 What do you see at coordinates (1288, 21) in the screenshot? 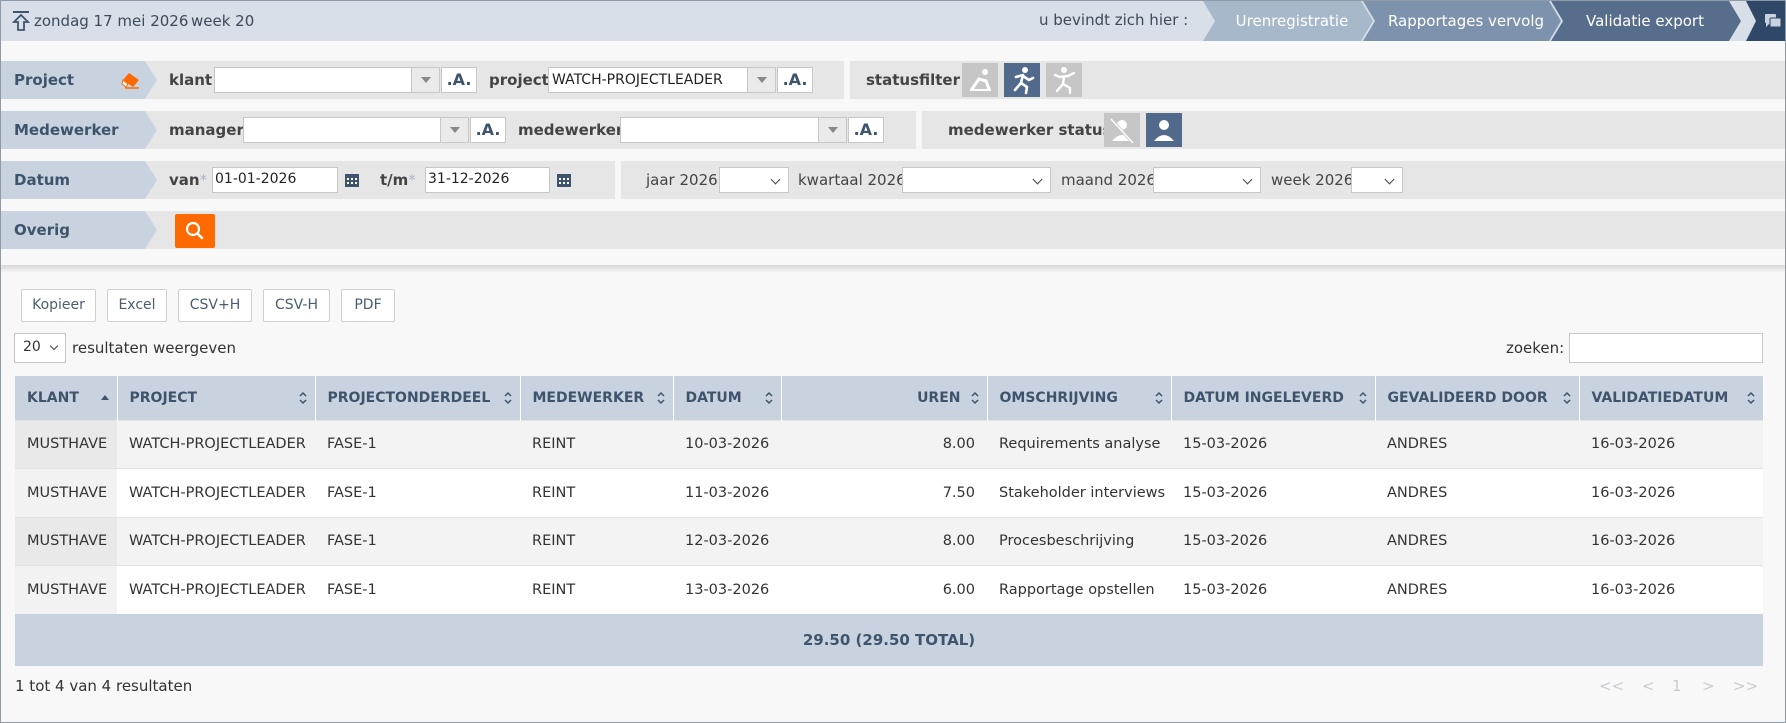
I see `breadcrumb-urenregistratie: Urenregistratie` at bounding box center [1288, 21].